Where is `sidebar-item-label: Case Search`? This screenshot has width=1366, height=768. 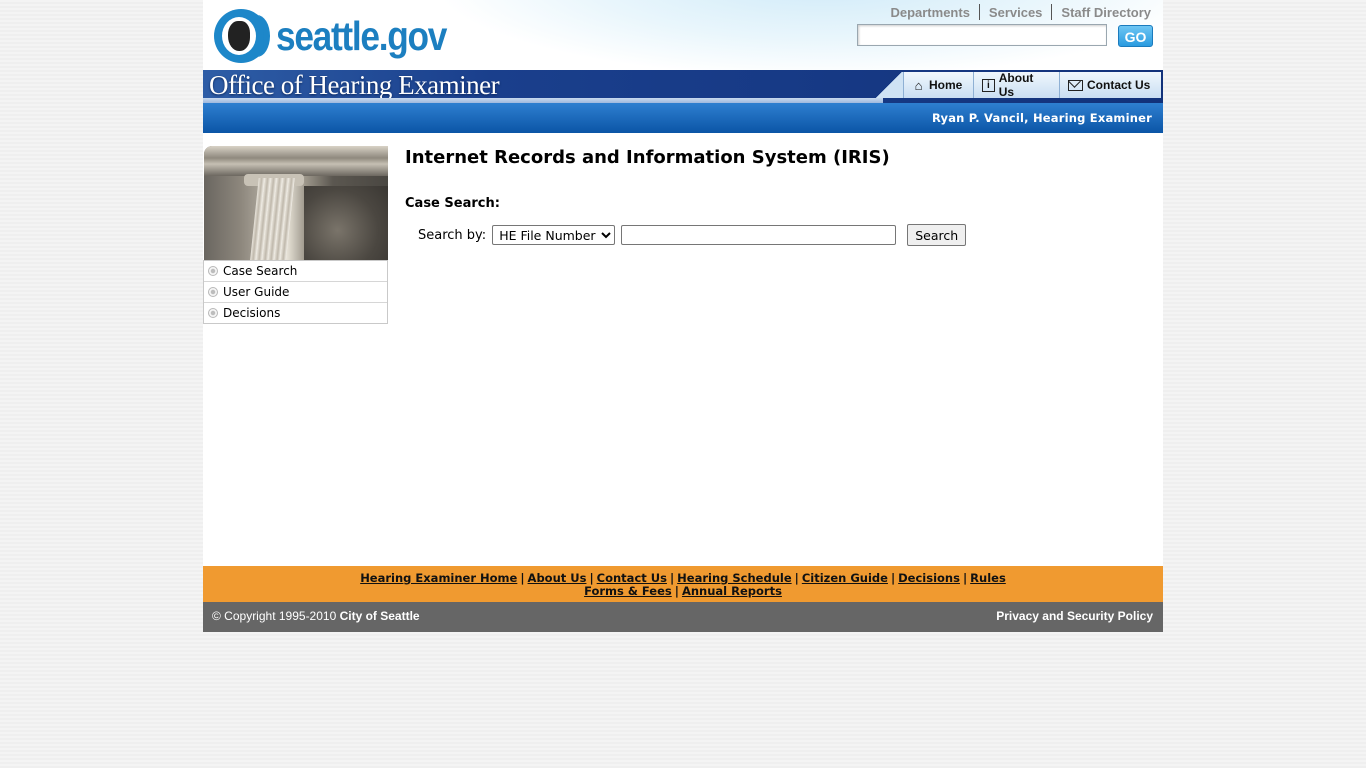 sidebar-item-label: Case Search is located at coordinates (260, 271).